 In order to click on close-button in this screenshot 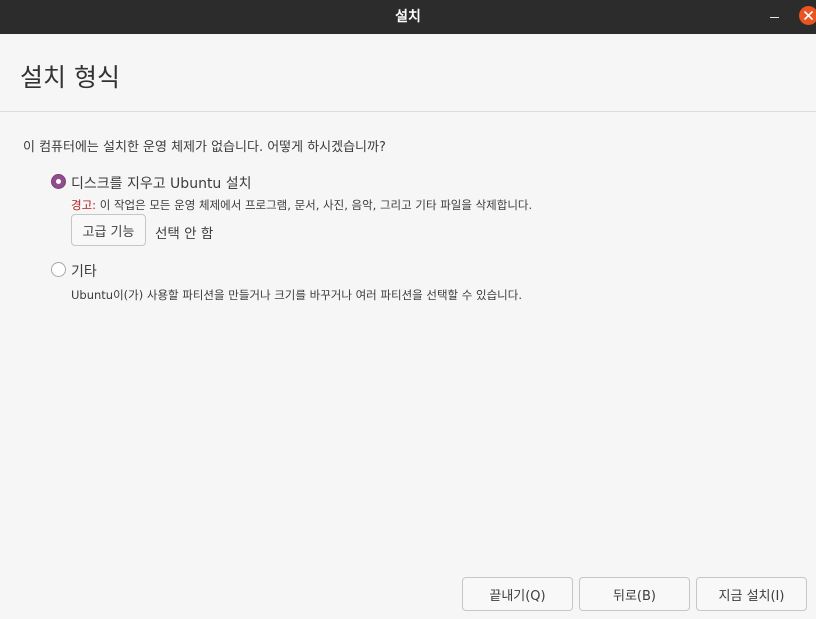, I will do `click(807, 15)`.